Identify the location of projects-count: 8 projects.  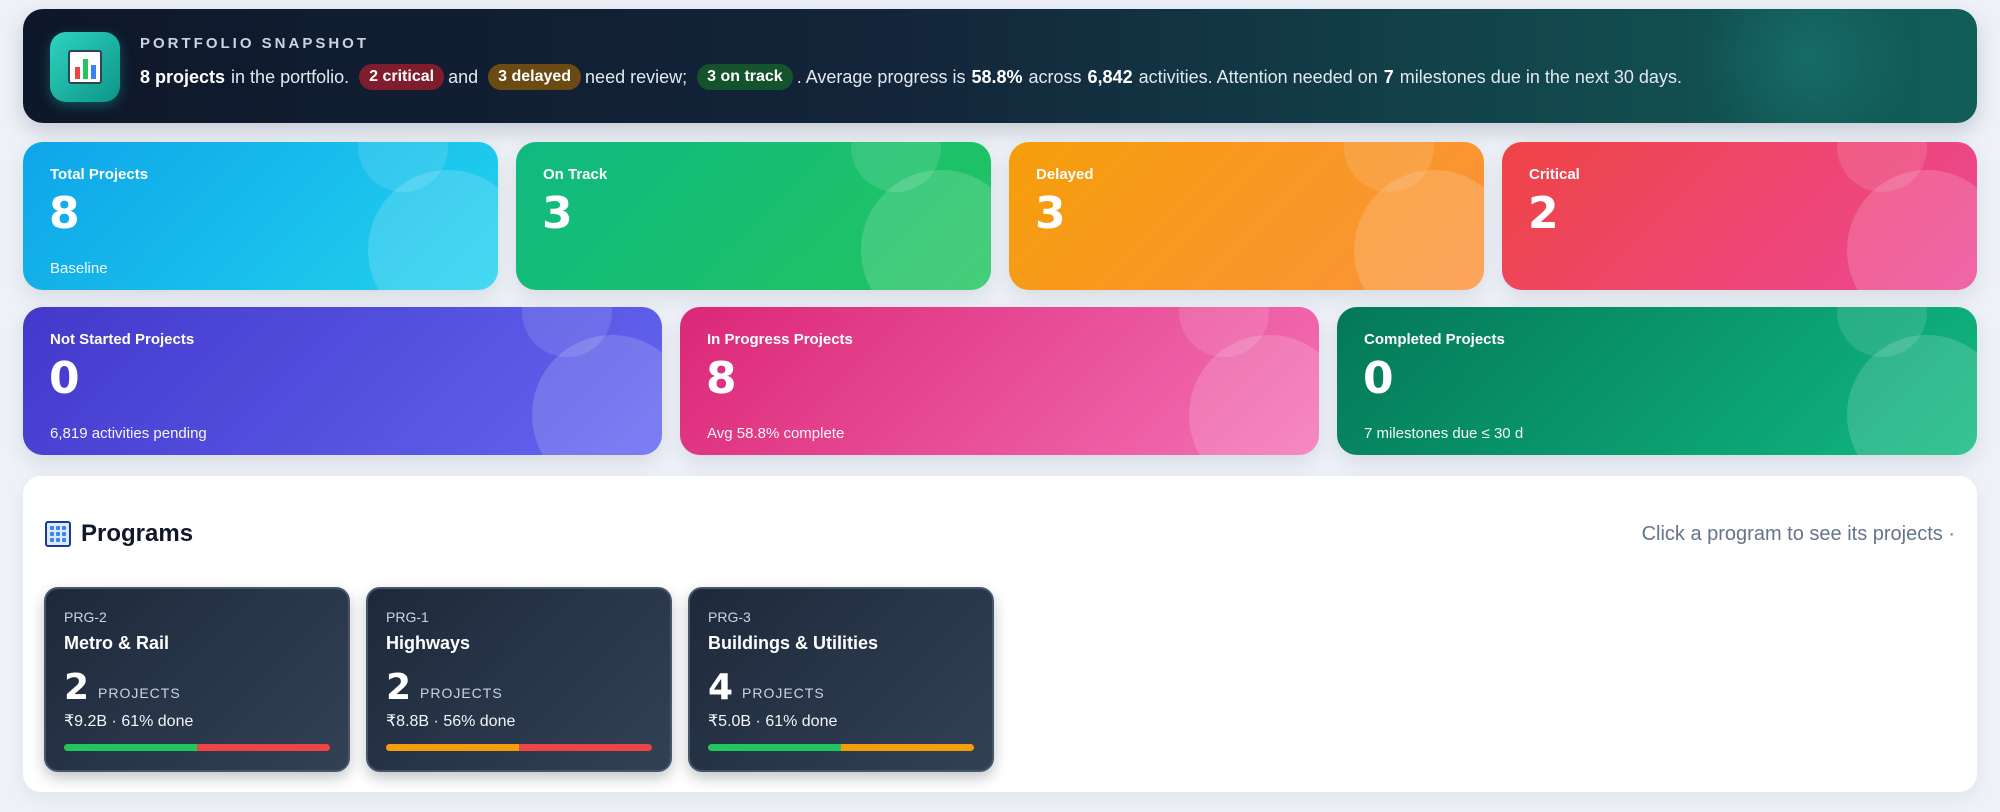
(183, 76).